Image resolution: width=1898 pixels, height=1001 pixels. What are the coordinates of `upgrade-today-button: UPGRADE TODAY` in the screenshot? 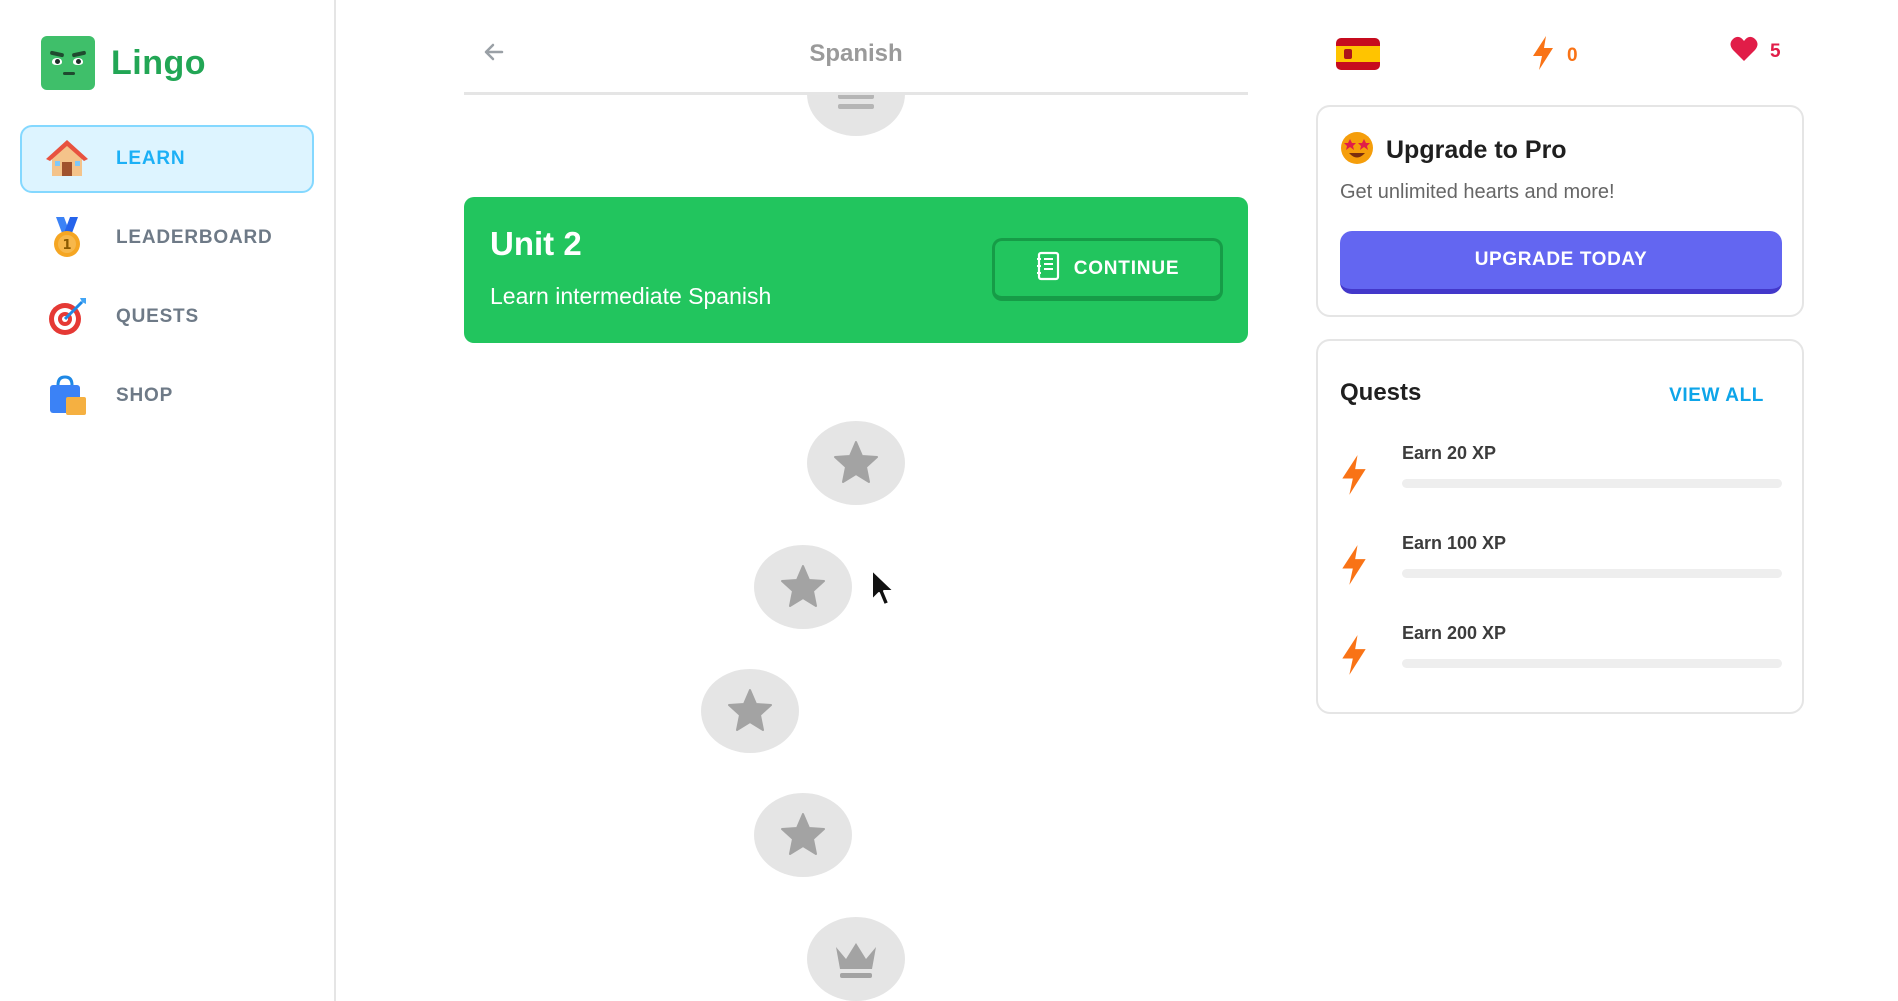 It's located at (1561, 262).